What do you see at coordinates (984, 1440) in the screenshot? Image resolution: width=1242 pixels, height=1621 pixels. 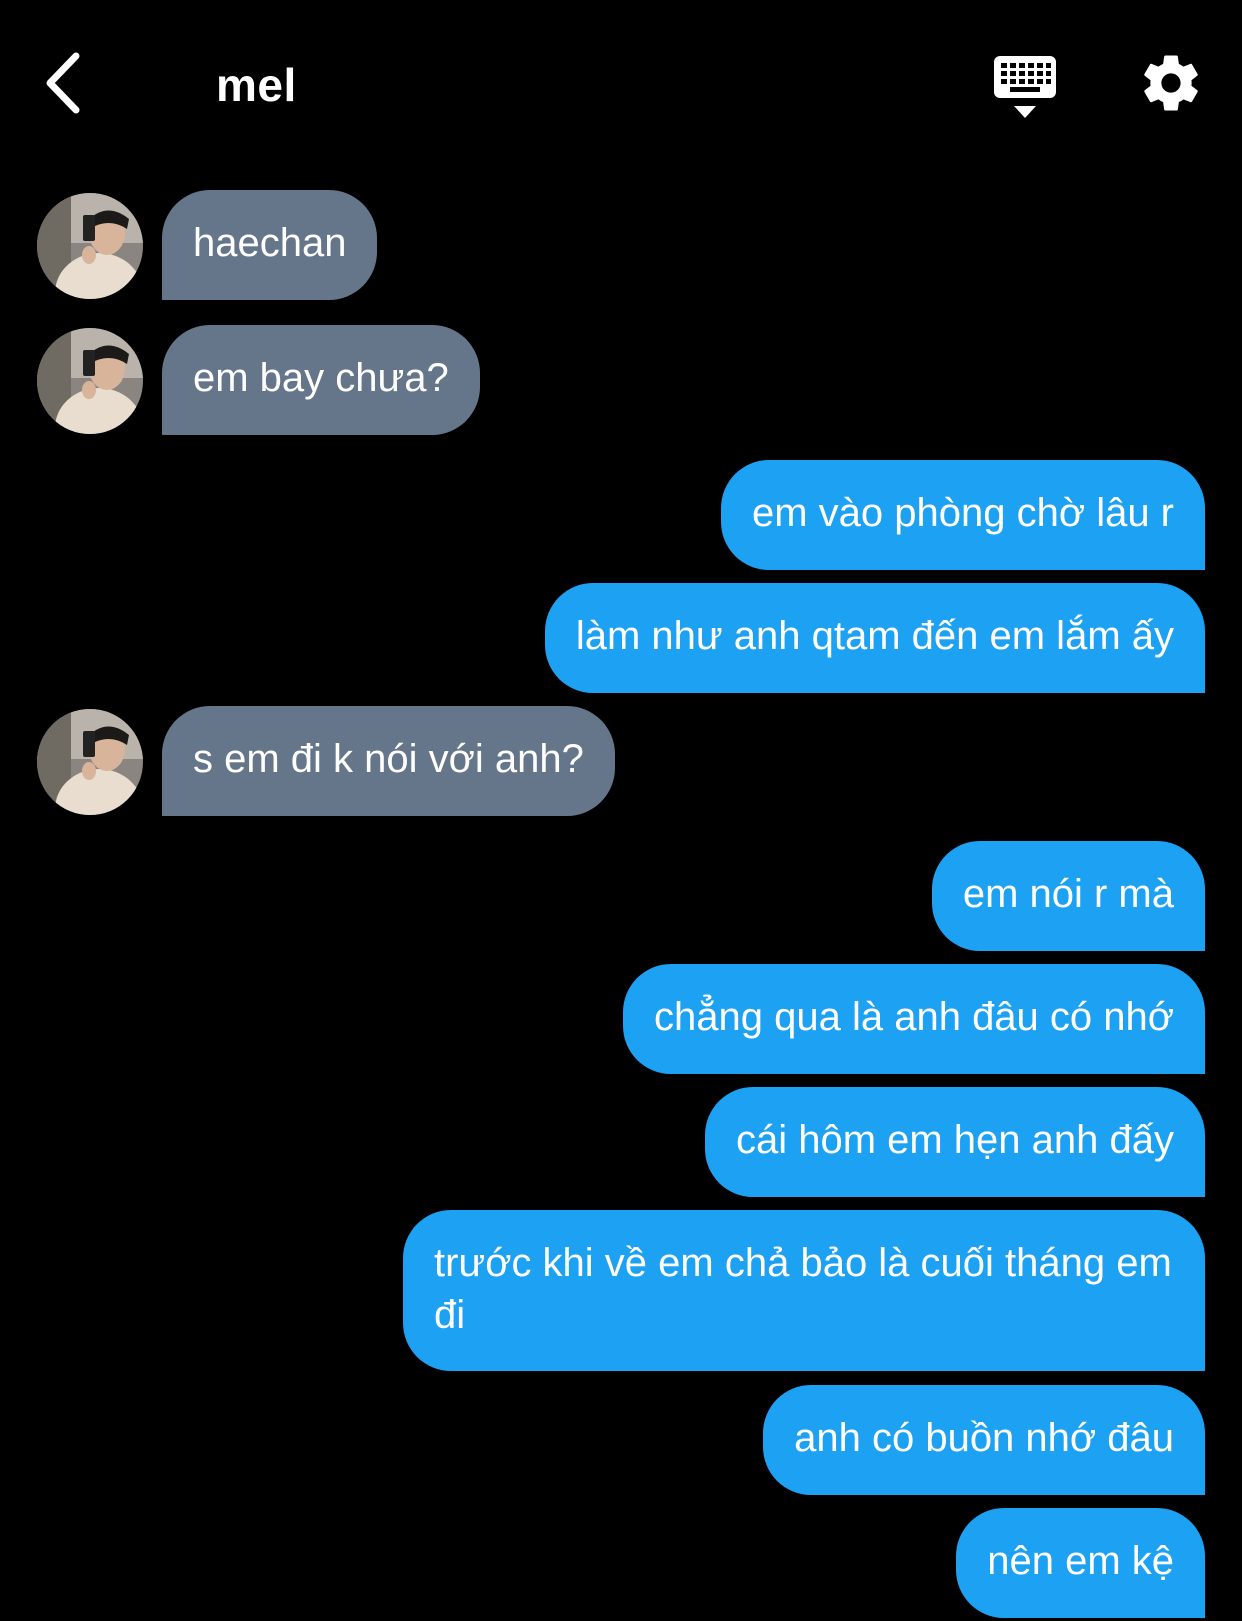 I see `message-bubble-outgoing: anh có buồn nhớ đâu` at bounding box center [984, 1440].